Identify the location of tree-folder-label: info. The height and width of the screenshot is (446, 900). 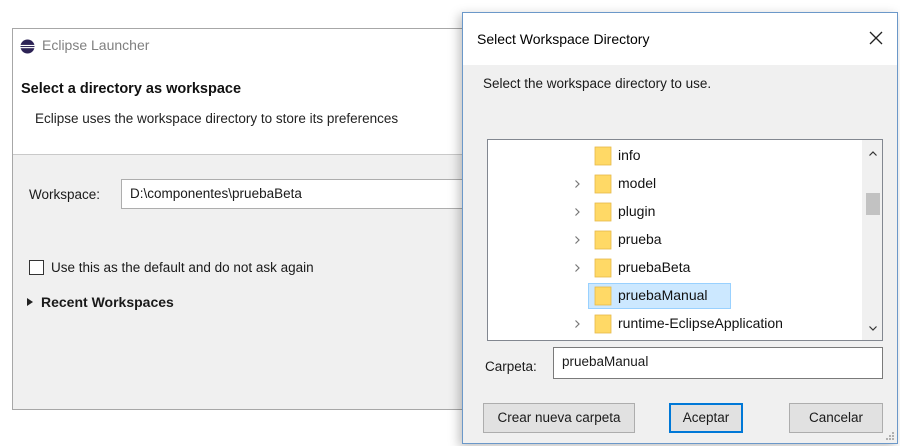
(629, 155).